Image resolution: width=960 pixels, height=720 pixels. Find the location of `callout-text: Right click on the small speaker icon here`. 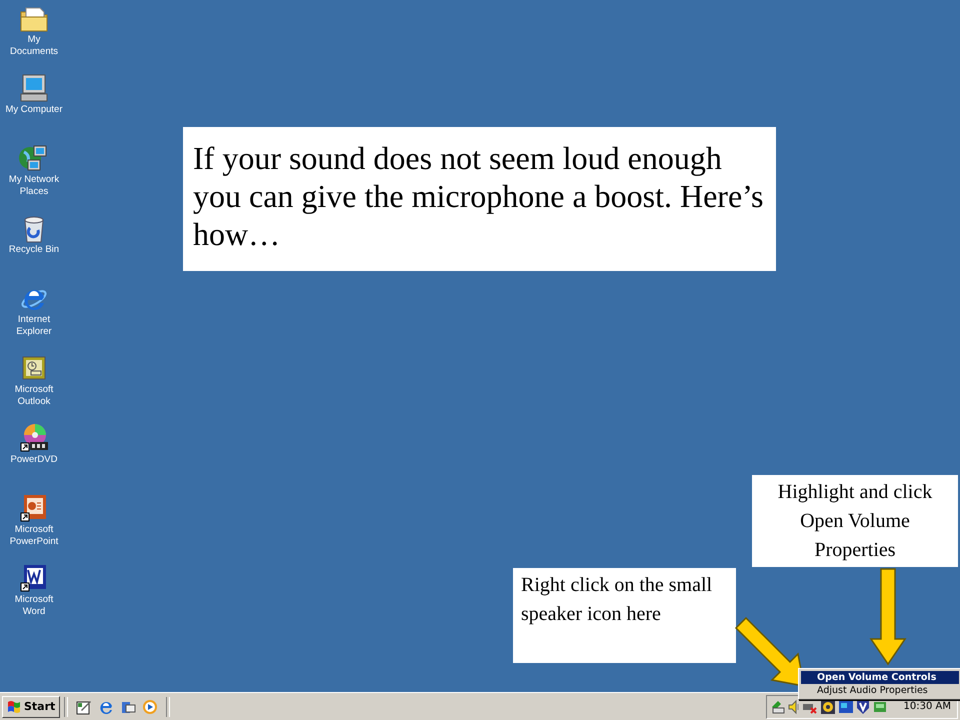

callout-text: Right click on the small speaker icon here is located at coordinates (624, 615).